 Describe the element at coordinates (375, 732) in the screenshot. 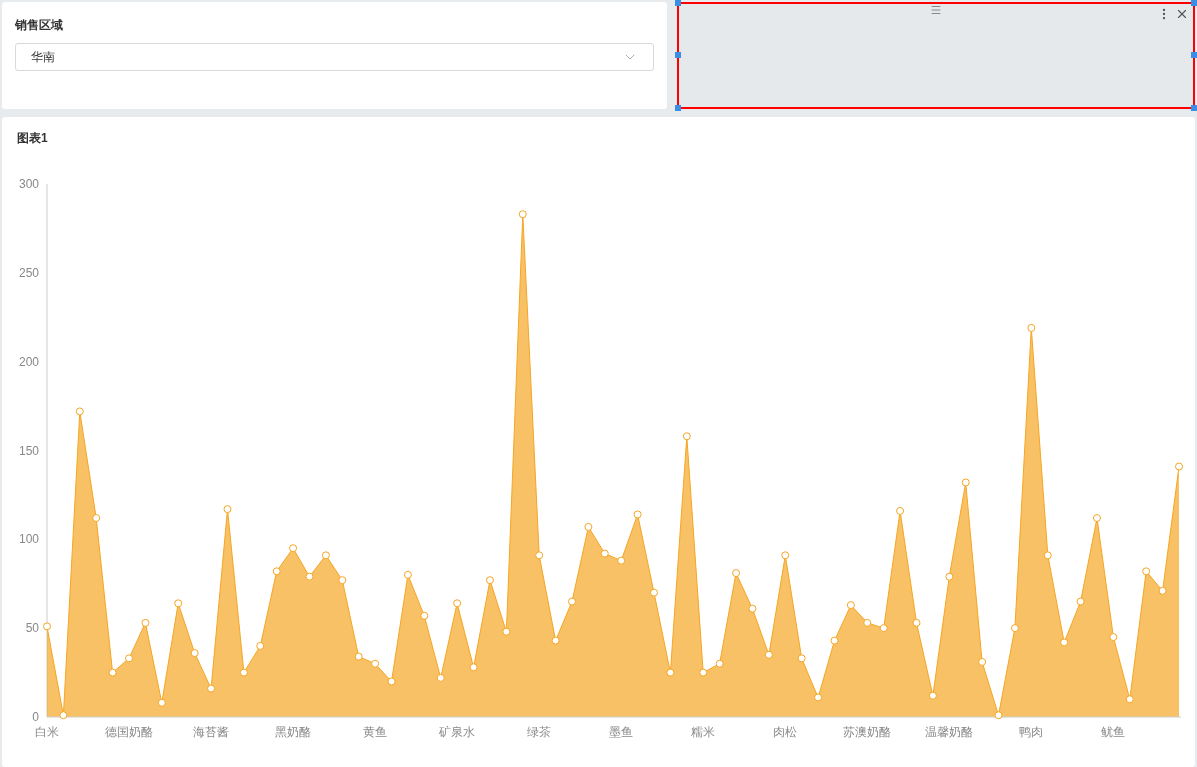

I see `x-tick-label: 黄鱼` at that location.